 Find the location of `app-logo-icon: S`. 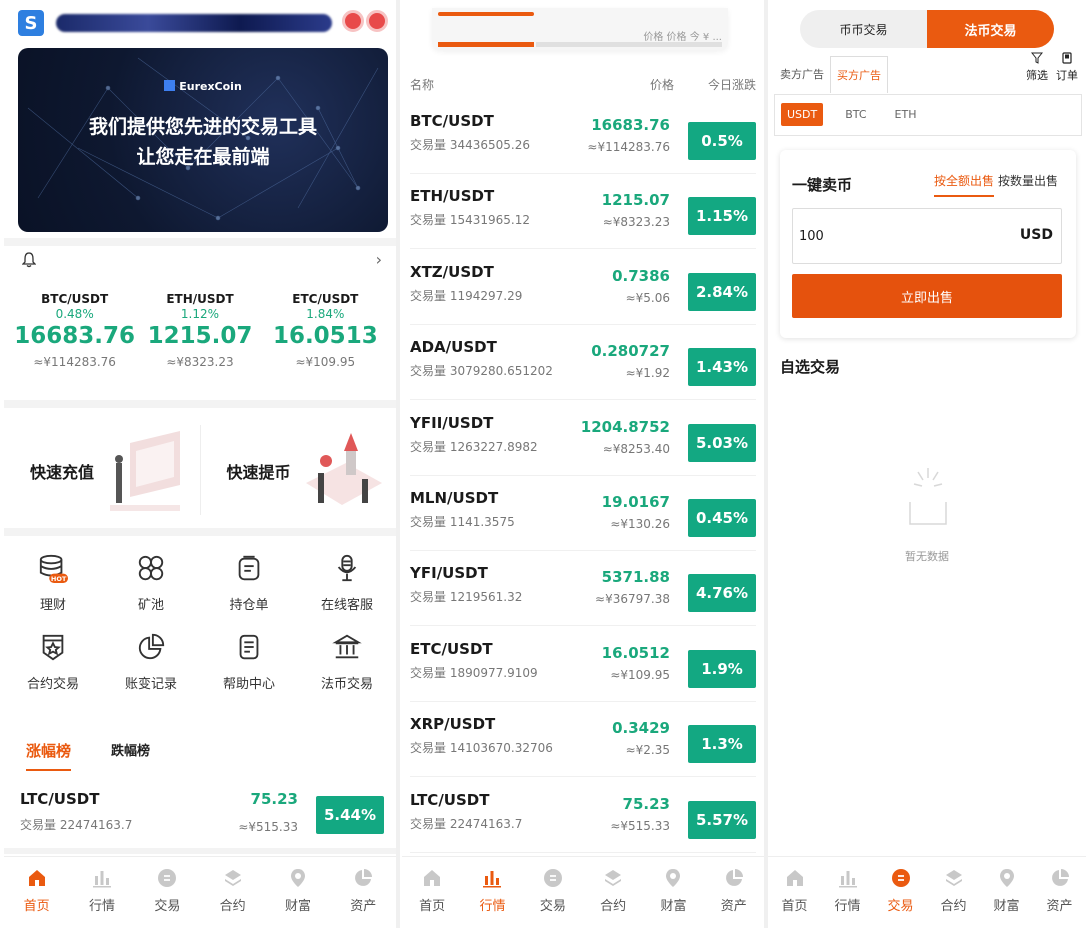

app-logo-icon: S is located at coordinates (31, 23).